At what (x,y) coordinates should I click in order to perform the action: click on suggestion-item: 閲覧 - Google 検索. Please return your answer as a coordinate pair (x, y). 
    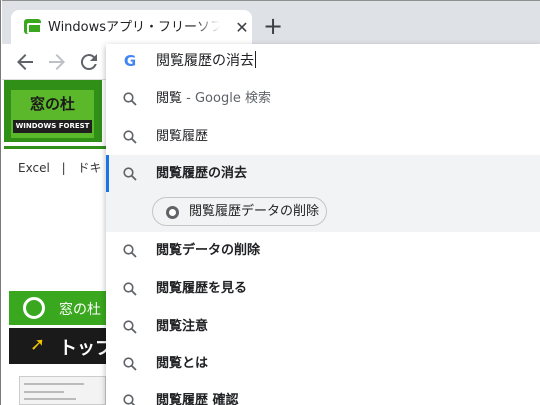
    Looking at the image, I should click on (323, 99).